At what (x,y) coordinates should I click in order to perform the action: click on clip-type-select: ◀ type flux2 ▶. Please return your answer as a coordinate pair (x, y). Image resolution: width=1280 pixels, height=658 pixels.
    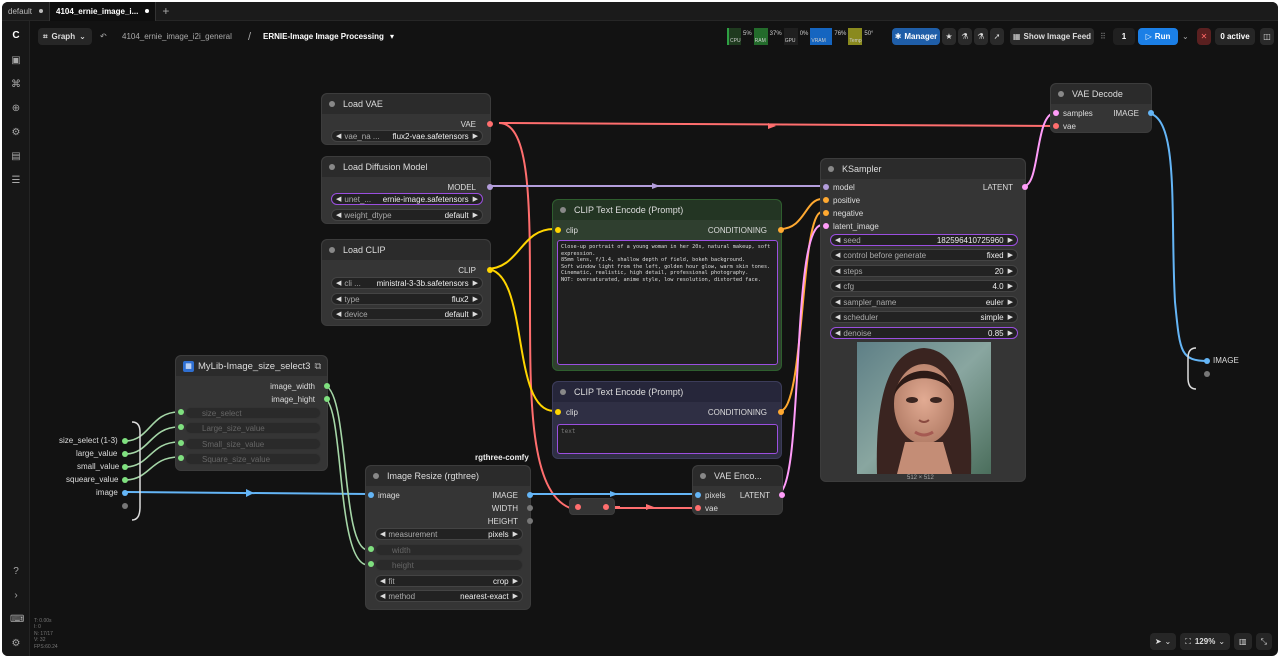
    Looking at the image, I should click on (407, 299).